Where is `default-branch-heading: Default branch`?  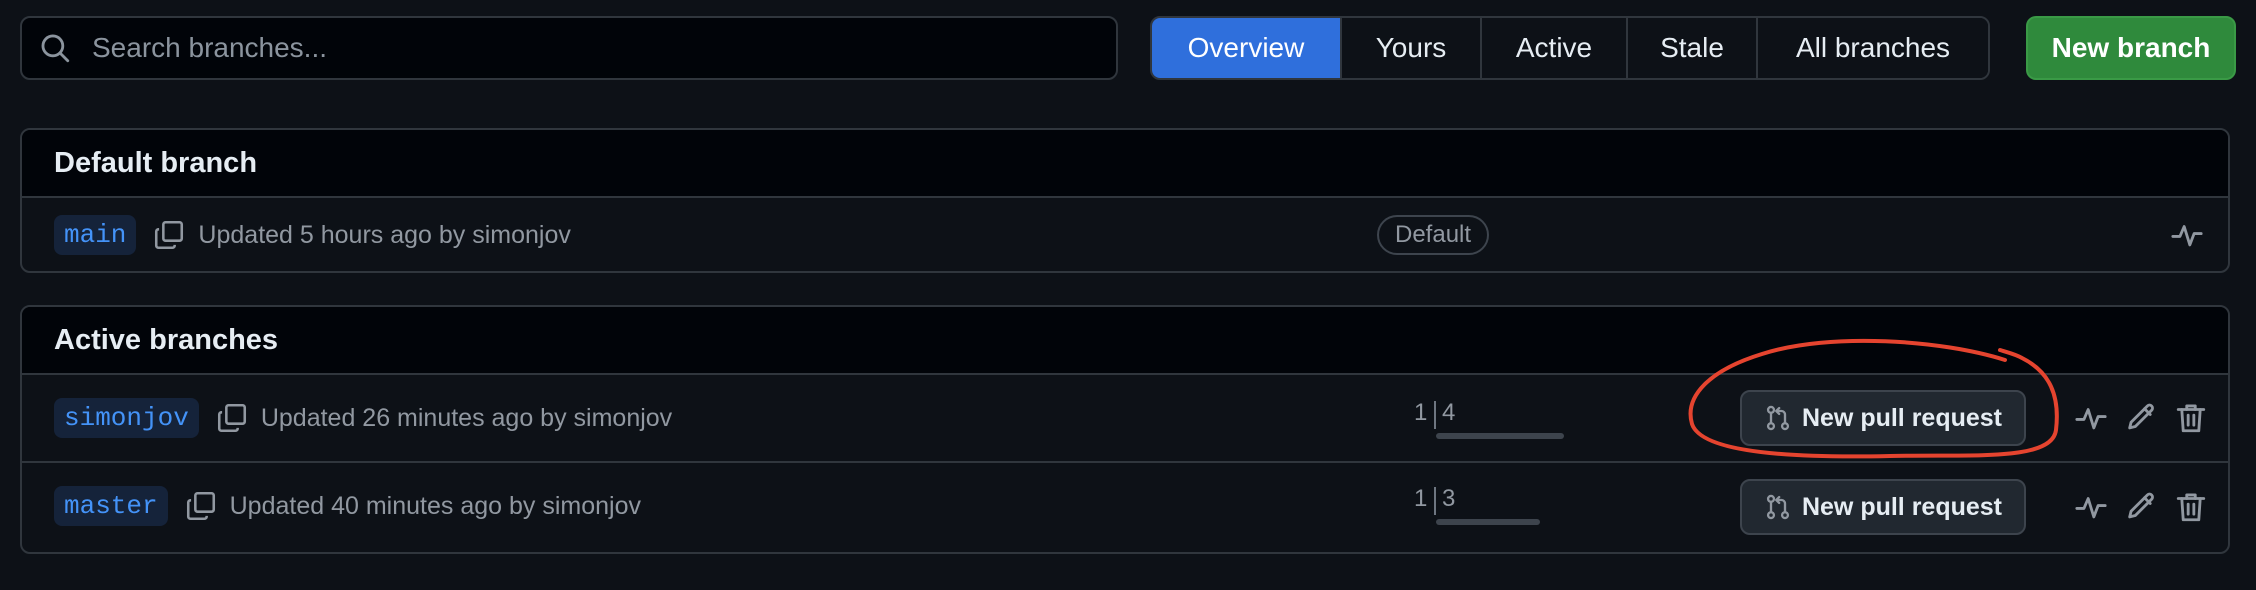 default-branch-heading: Default branch is located at coordinates (1125, 164).